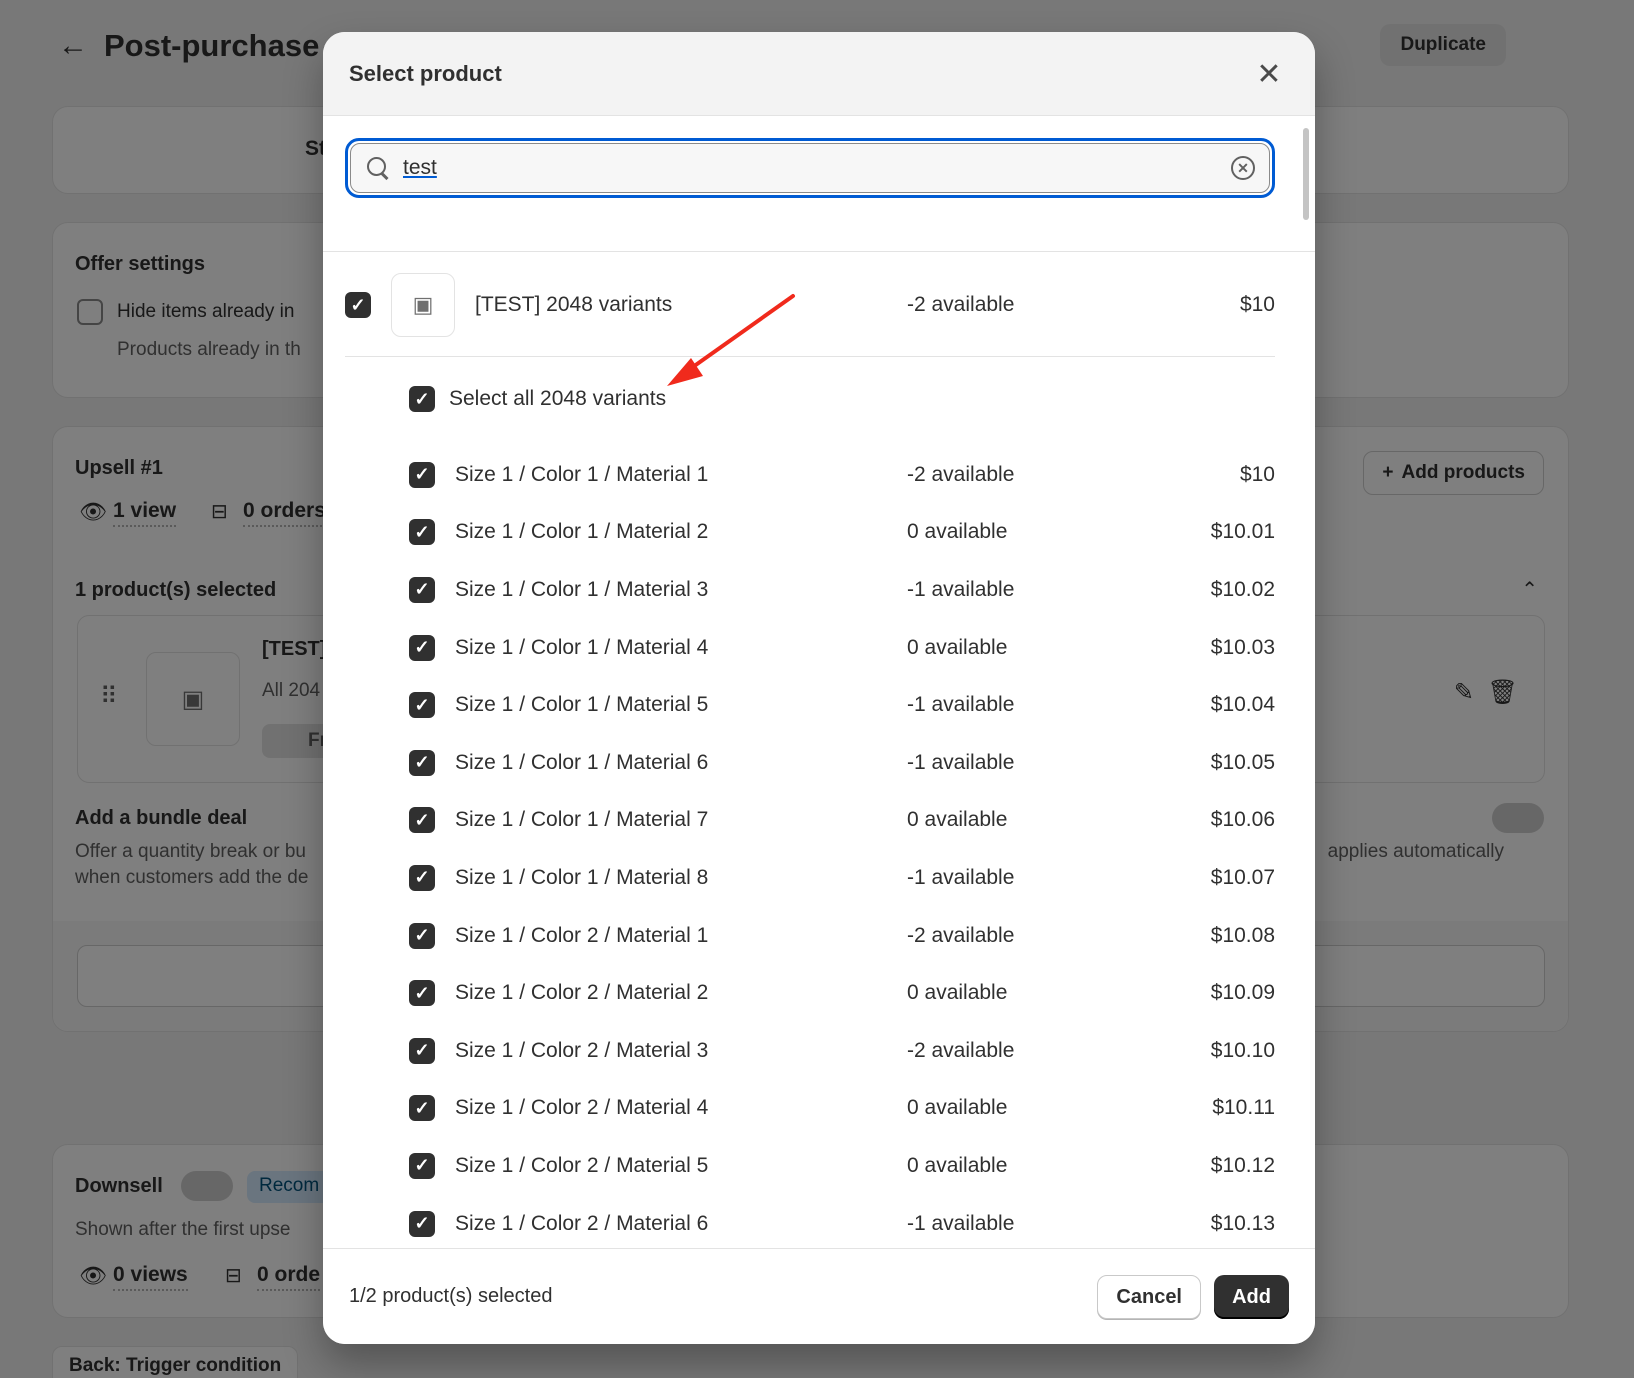 This screenshot has width=1634, height=1378. What do you see at coordinates (1242, 1165) in the screenshot?
I see `variant-price: $10.12` at bounding box center [1242, 1165].